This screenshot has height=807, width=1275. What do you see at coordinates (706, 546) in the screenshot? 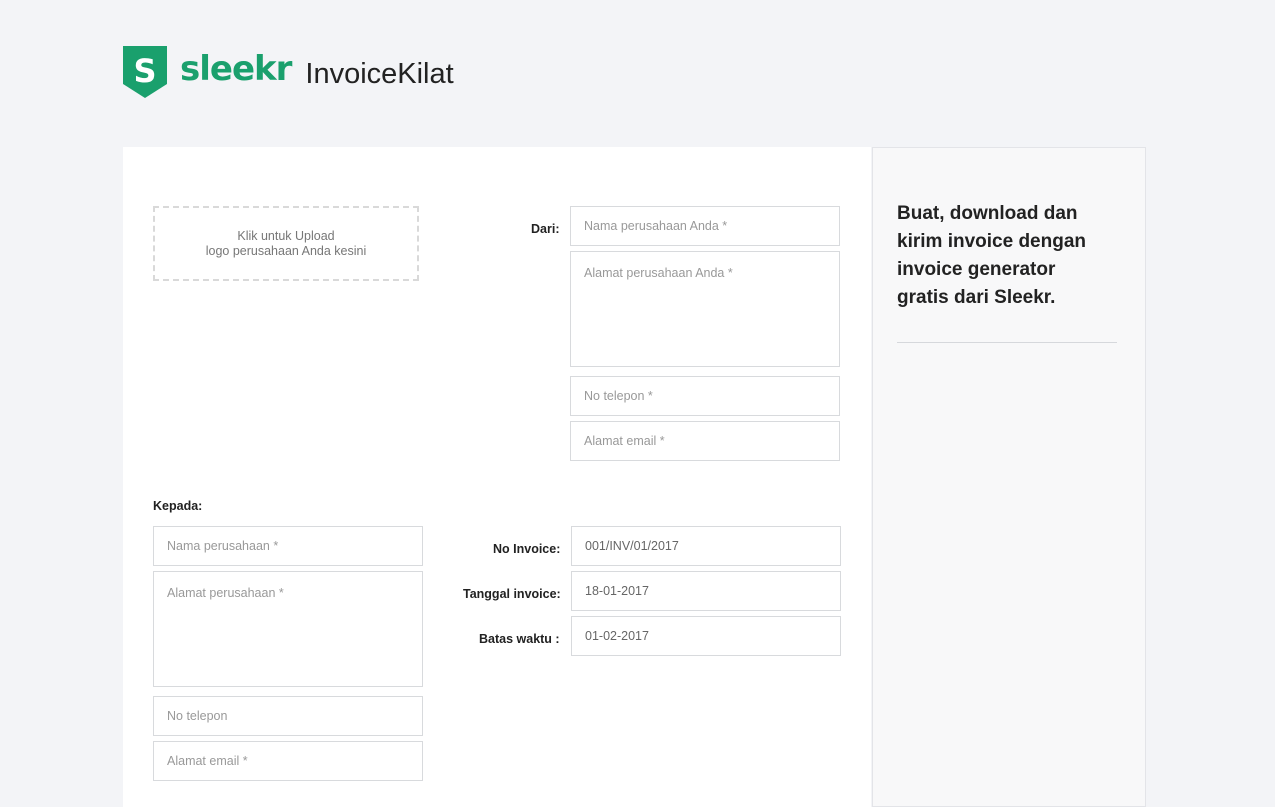
I see `invoice-number-input: 001/INV/01/2017` at bounding box center [706, 546].